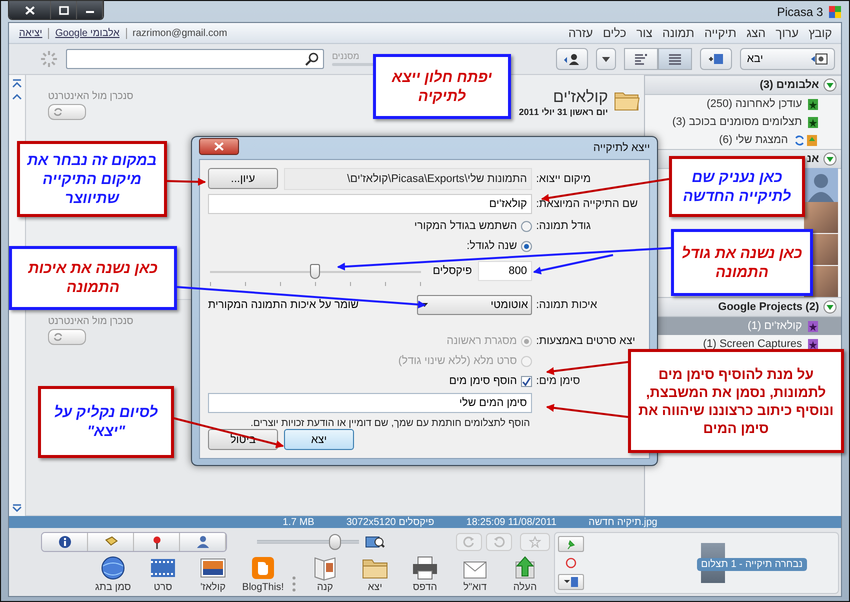 The width and height of the screenshot is (850, 602). Describe the element at coordinates (737, 186) in the screenshot. I see `callout-tooltip: כאן נעניק שם לתיקייה החדשה` at that location.